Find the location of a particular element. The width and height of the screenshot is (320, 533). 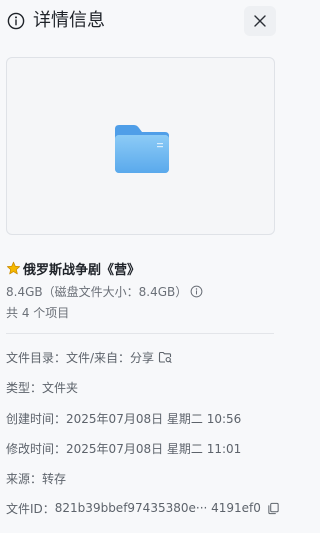

source-value: 转存 is located at coordinates (54, 478).